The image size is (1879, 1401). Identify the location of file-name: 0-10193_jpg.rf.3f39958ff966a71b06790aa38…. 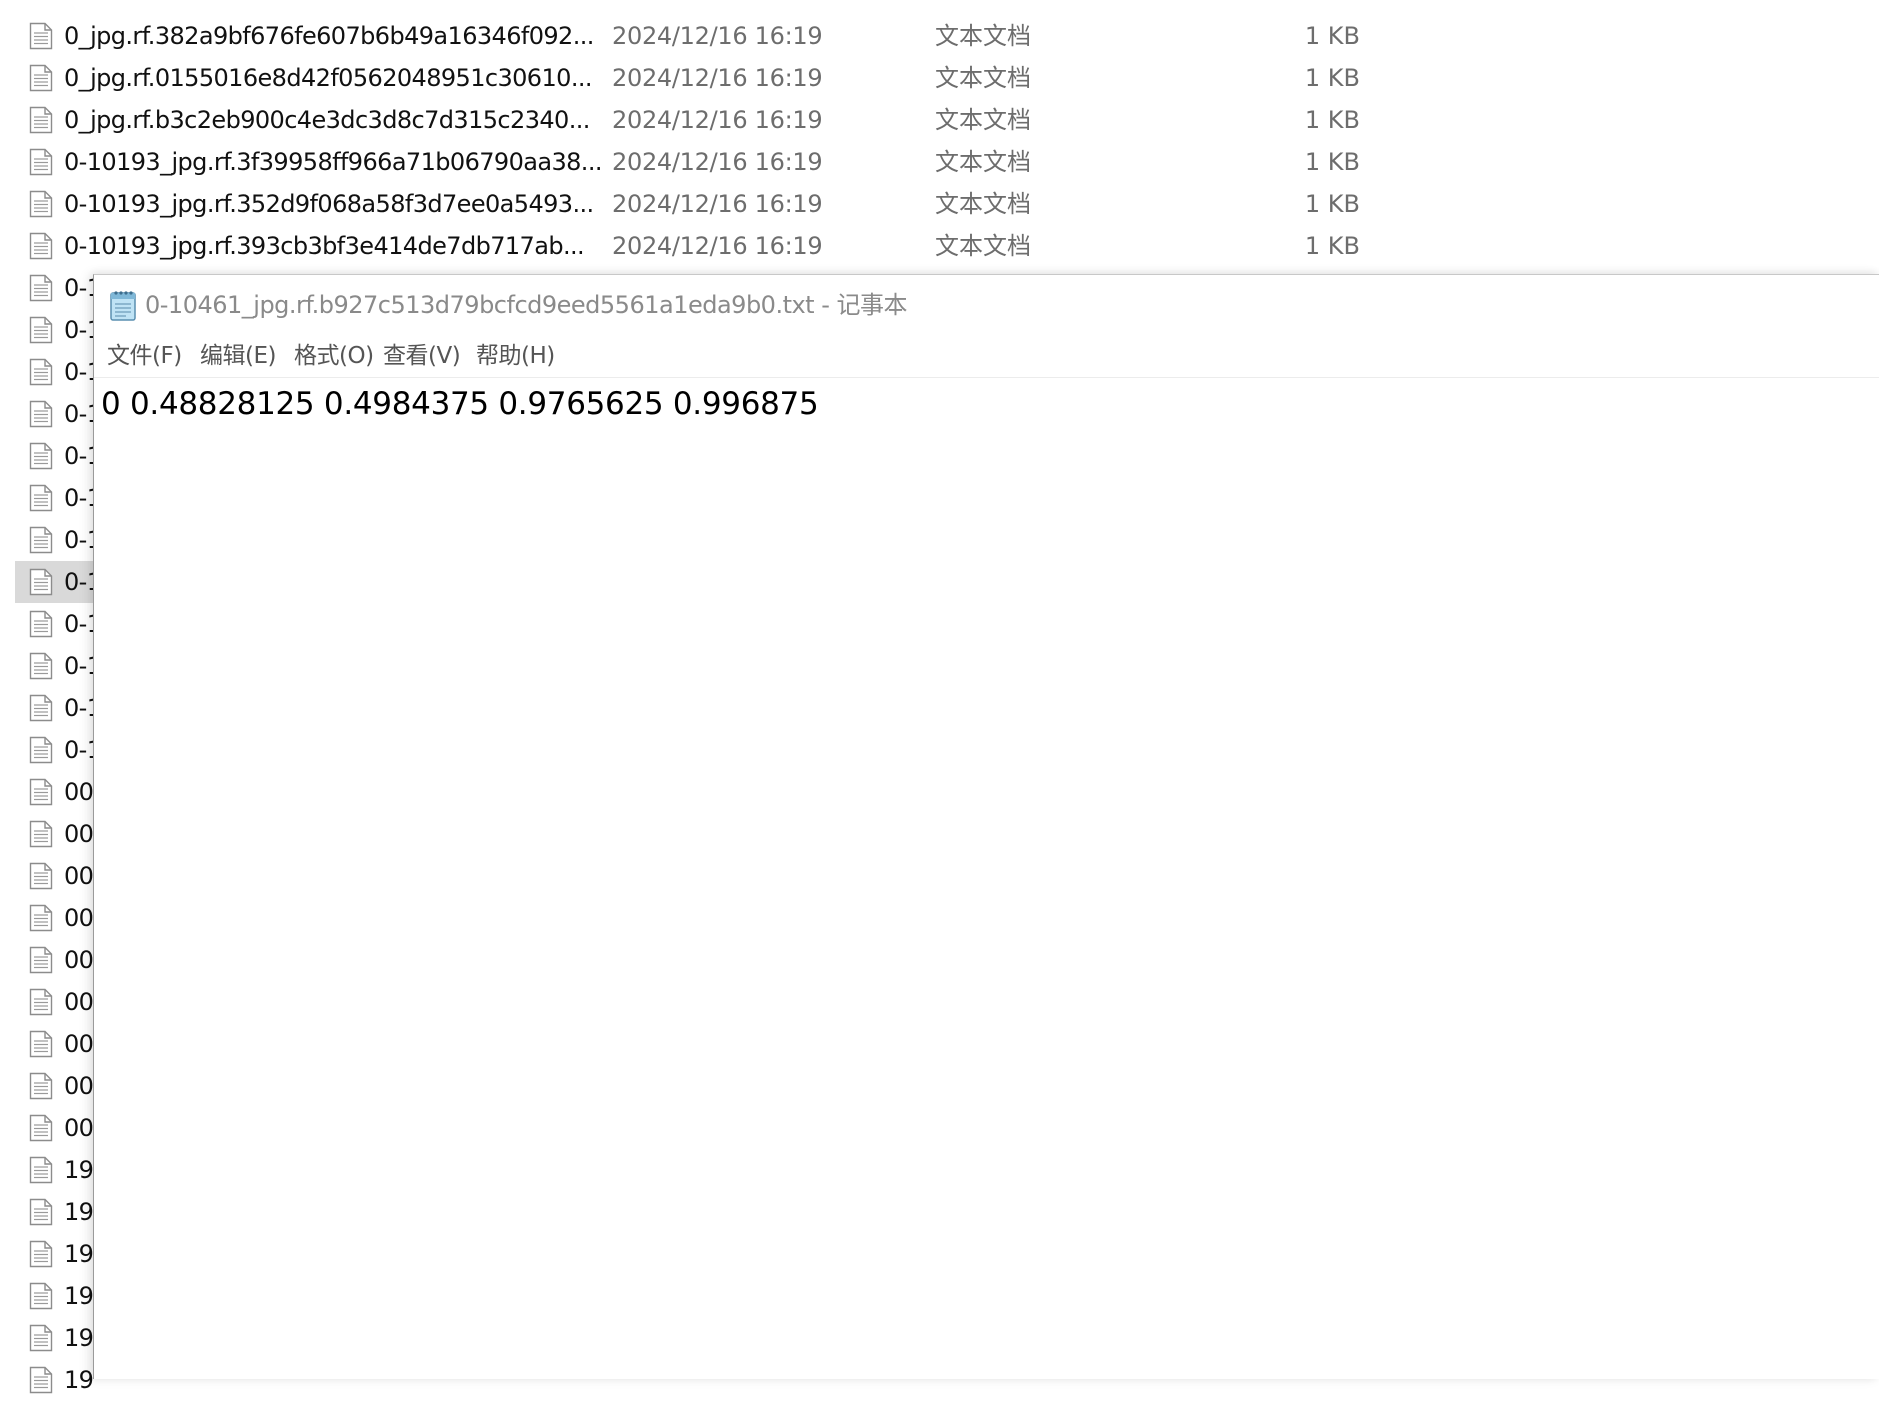
(333, 162).